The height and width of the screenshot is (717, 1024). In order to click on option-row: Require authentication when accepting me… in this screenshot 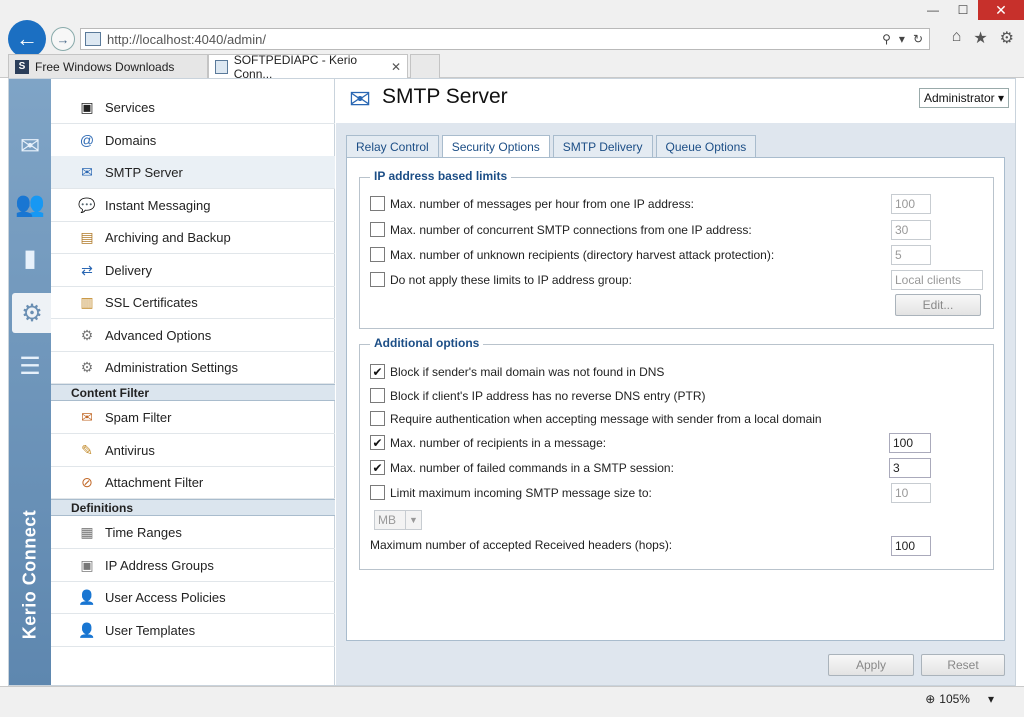, I will do `click(596, 418)`.